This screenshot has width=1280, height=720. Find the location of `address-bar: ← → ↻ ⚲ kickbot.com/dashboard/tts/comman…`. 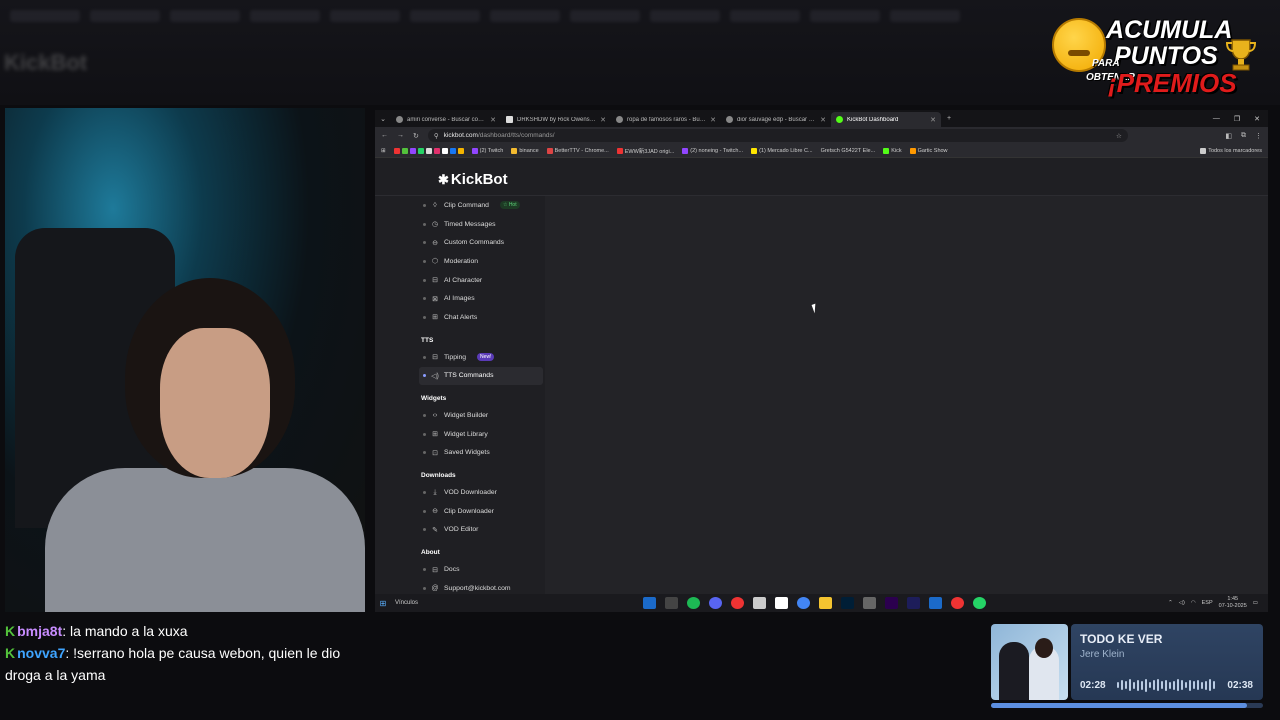

address-bar: ← → ↻ ⚲ kickbot.com/dashboard/tts/comman… is located at coordinates (821, 135).